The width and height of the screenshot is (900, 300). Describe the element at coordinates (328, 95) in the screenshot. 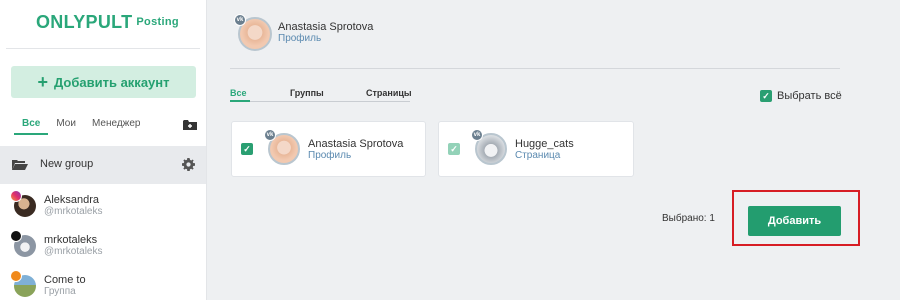

I see `tab-groups: Группы` at that location.